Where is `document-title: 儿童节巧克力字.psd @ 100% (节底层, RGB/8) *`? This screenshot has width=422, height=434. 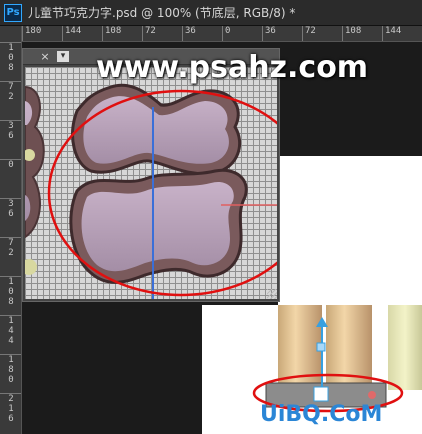 document-title: 儿童节巧克力字.psd @ 100% (节底层, RGB/8) * is located at coordinates (161, 12).